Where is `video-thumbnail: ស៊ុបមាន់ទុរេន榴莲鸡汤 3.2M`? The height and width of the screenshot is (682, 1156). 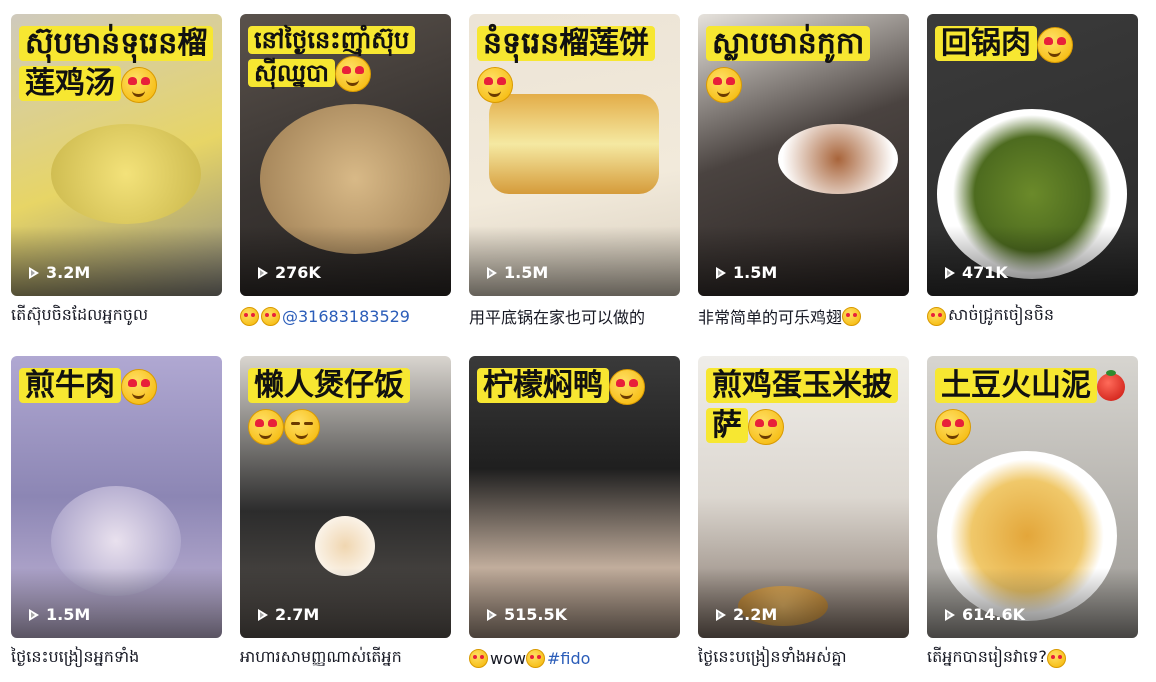
video-thumbnail: ស៊ុបមាន់ទុរេន榴莲鸡汤 3.2M is located at coordinates (116, 155).